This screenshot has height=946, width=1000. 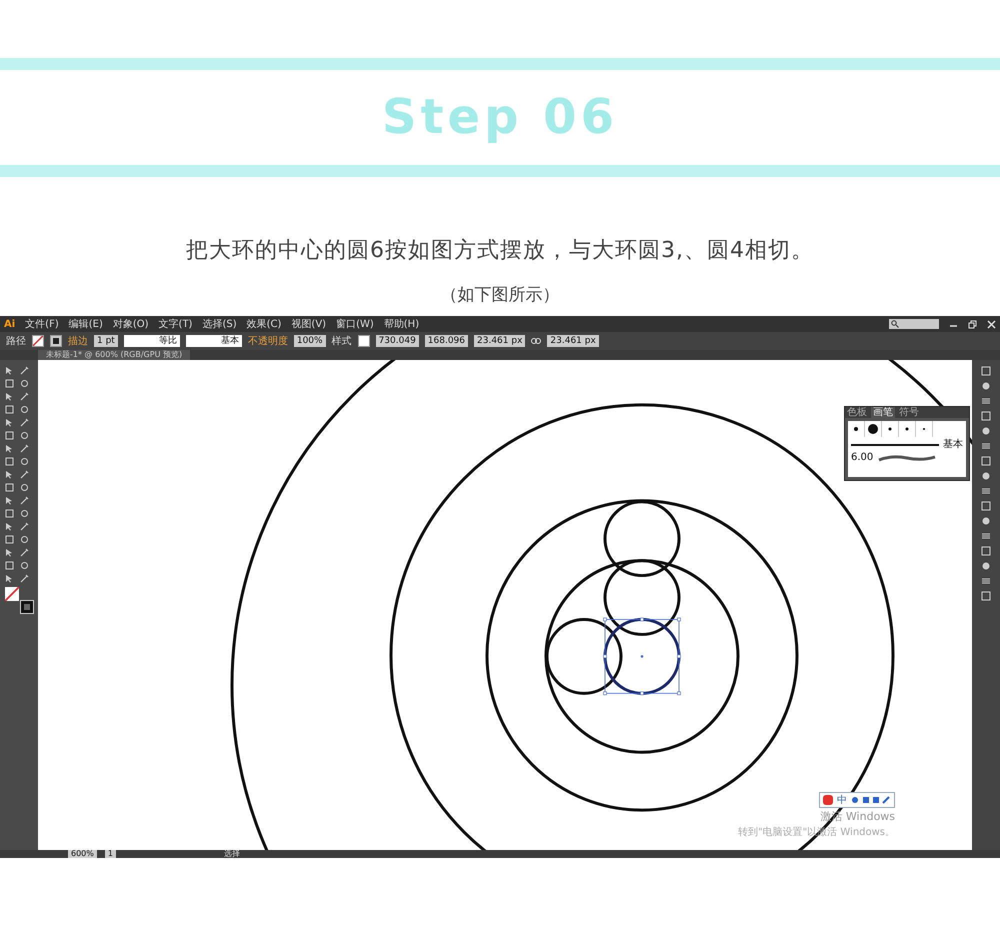 What do you see at coordinates (42, 324) in the screenshot?
I see `menu-item: 文件(F)` at bounding box center [42, 324].